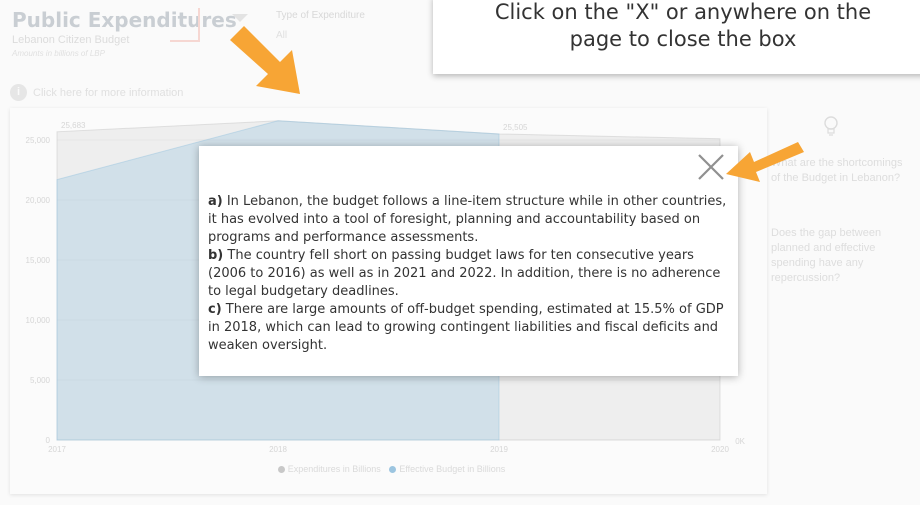 The height and width of the screenshot is (505, 920). What do you see at coordinates (48, 440) in the screenshot?
I see `y-tick-label: 0` at bounding box center [48, 440].